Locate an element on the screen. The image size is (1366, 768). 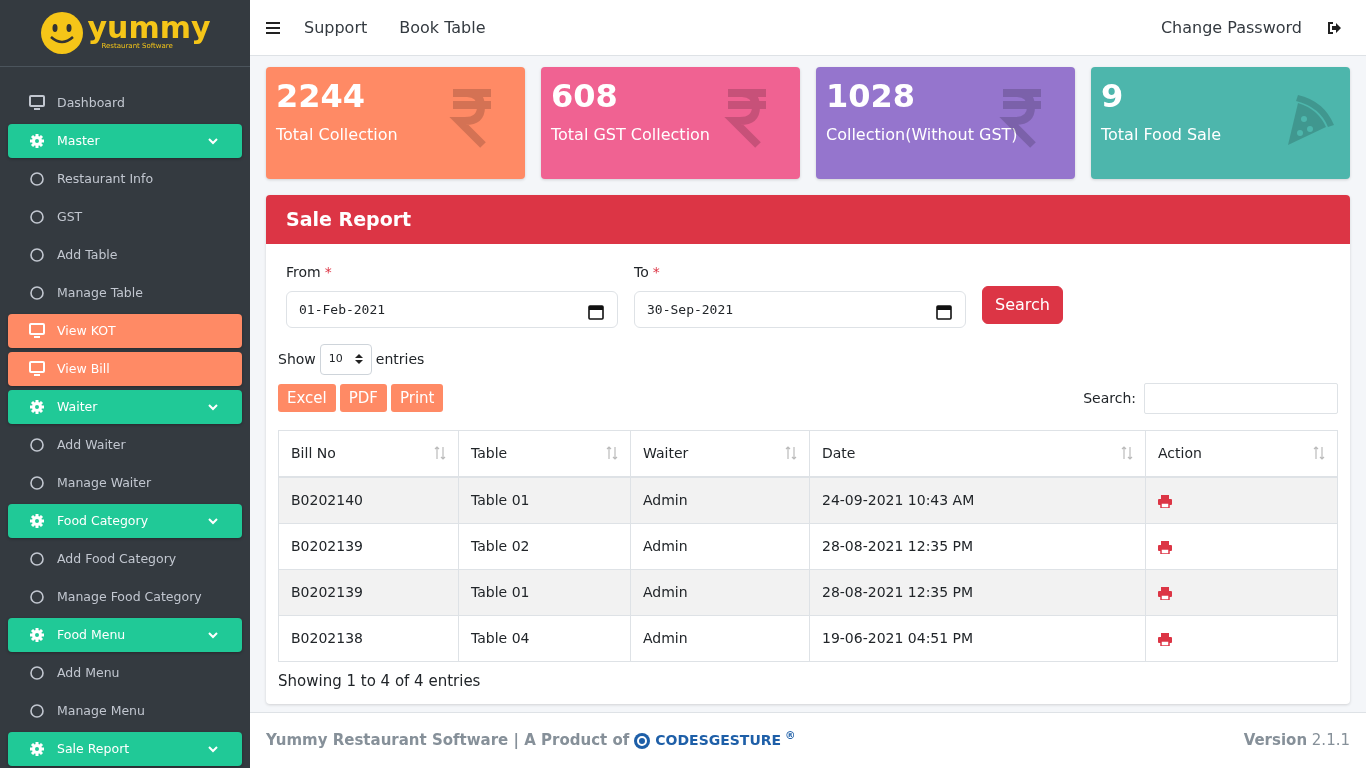
brand-icon is located at coordinates (642, 740).